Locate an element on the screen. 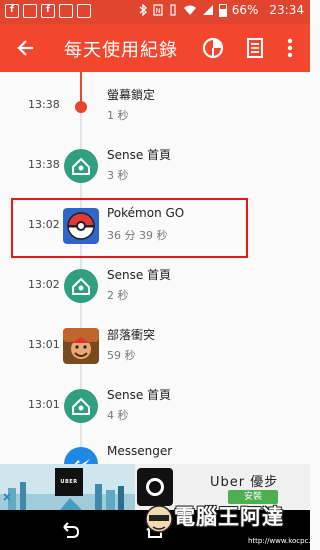 Image resolution: width=320 pixels, height=550 pixels. page-title: 每天使用紀錄 is located at coordinates (121, 50).